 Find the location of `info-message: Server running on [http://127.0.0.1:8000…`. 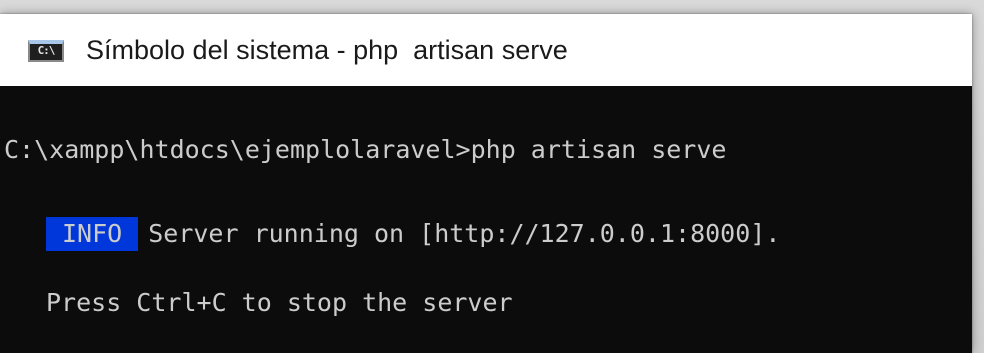

info-message: Server running on [http://127.0.0.1:8000… is located at coordinates (464, 233).